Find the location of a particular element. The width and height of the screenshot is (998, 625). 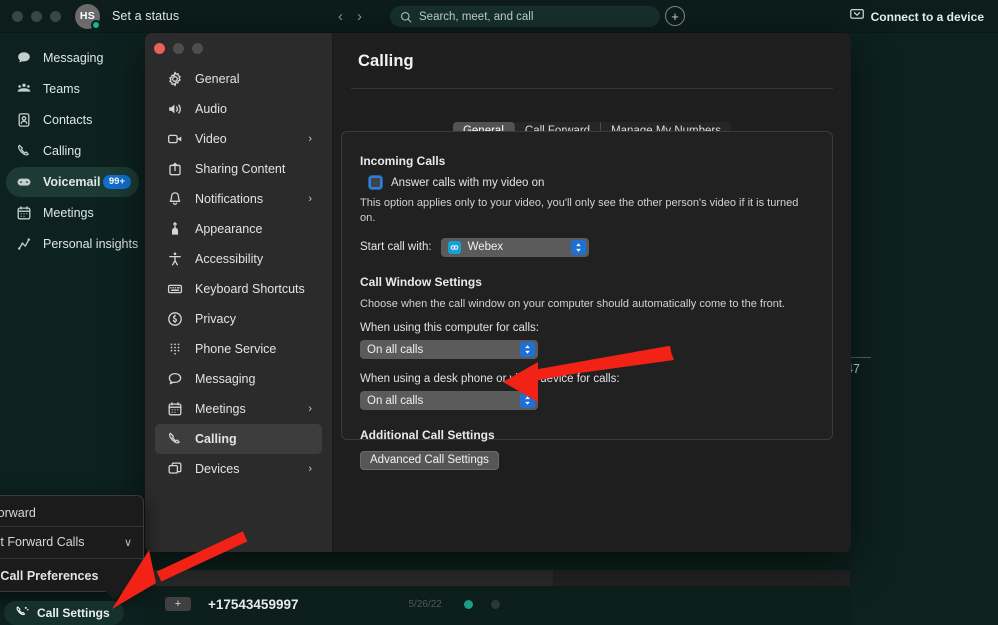

add-button: + is located at coordinates (675, 16).